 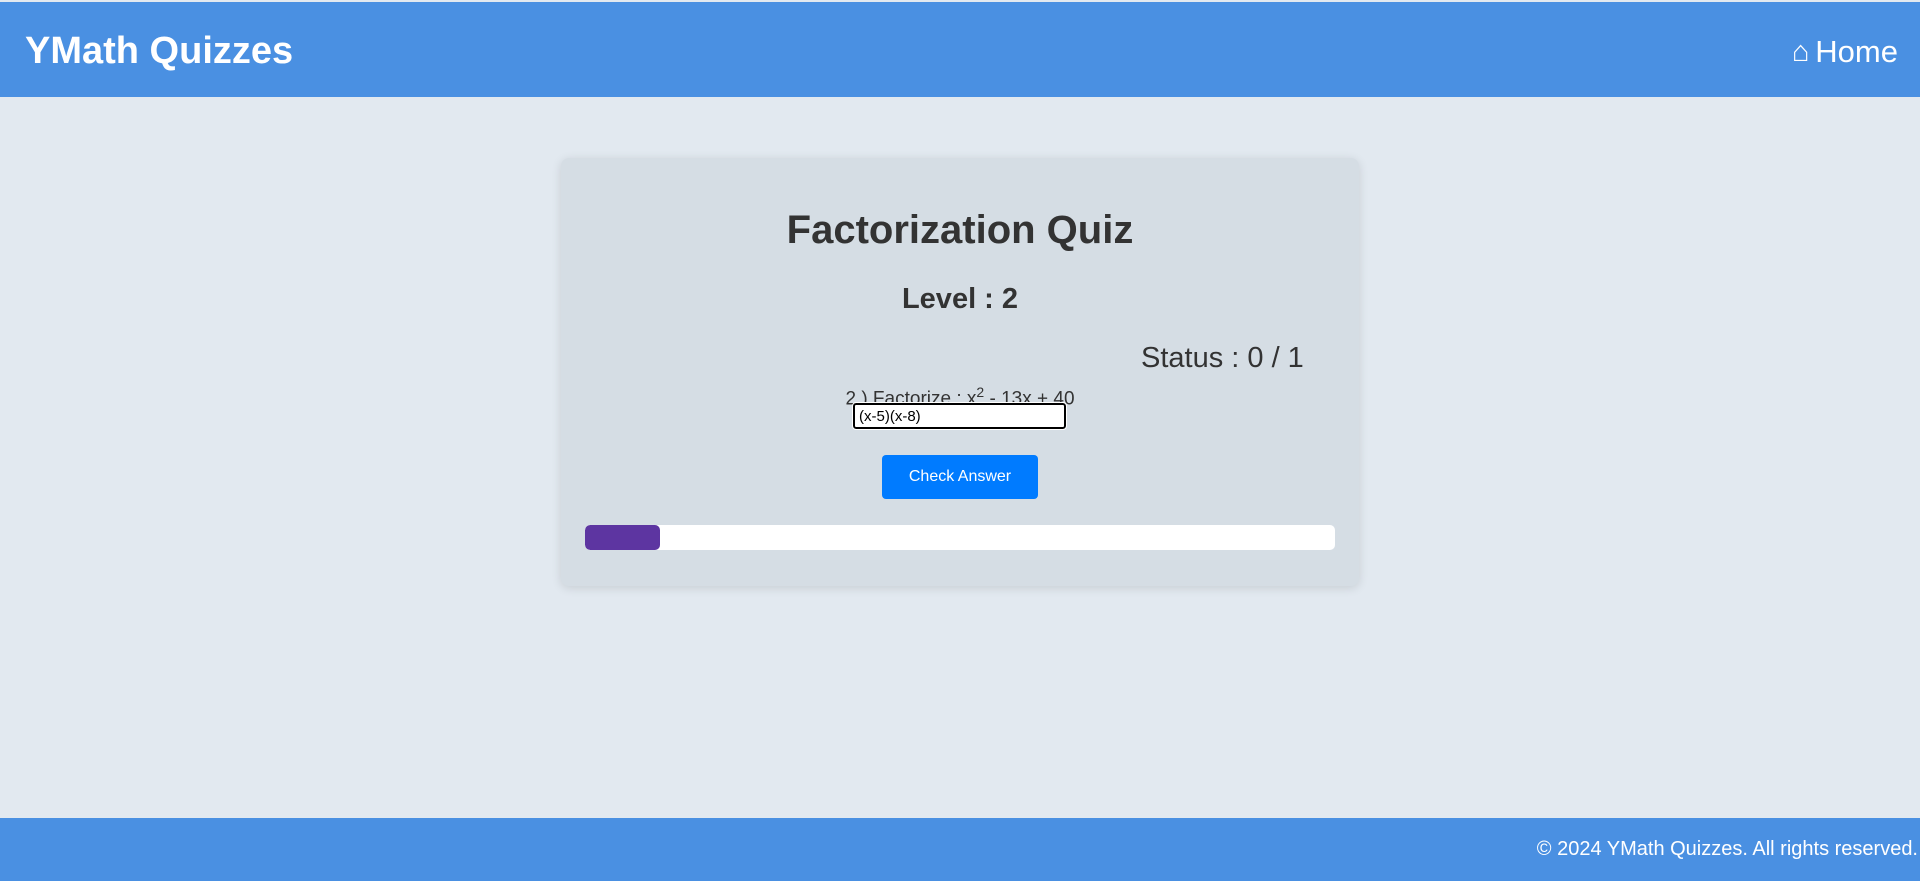 I want to click on home-icon: ⌂, so click(x=1800, y=52).